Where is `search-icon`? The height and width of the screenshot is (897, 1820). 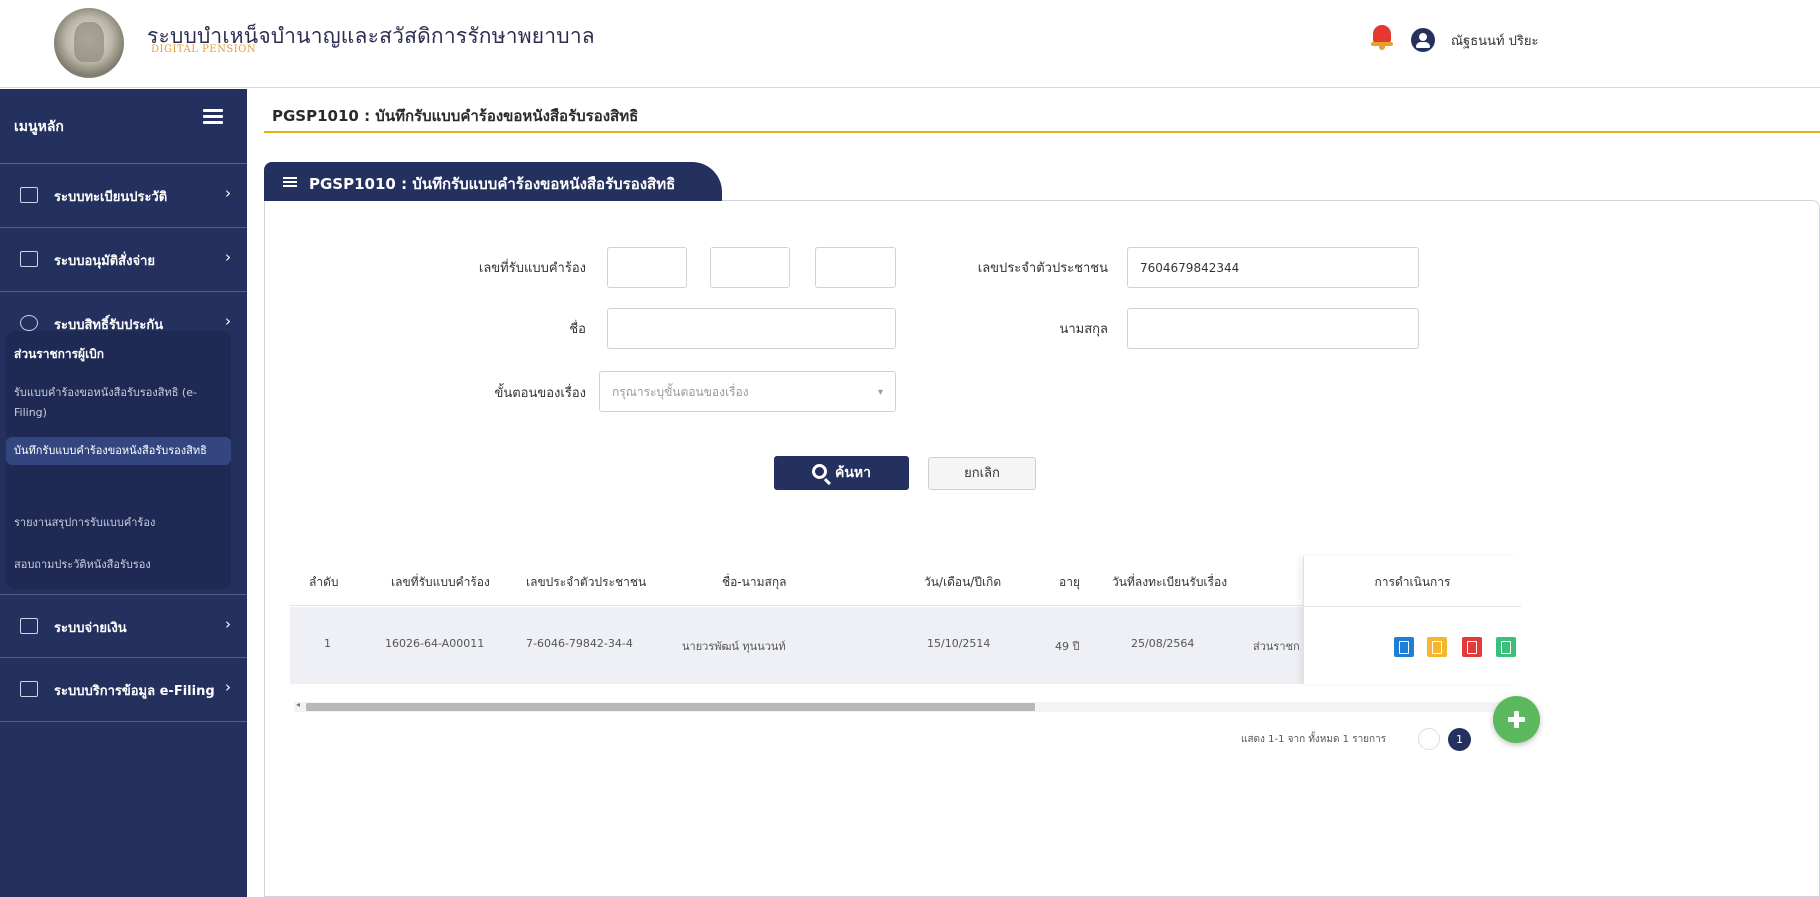 search-icon is located at coordinates (819, 471).